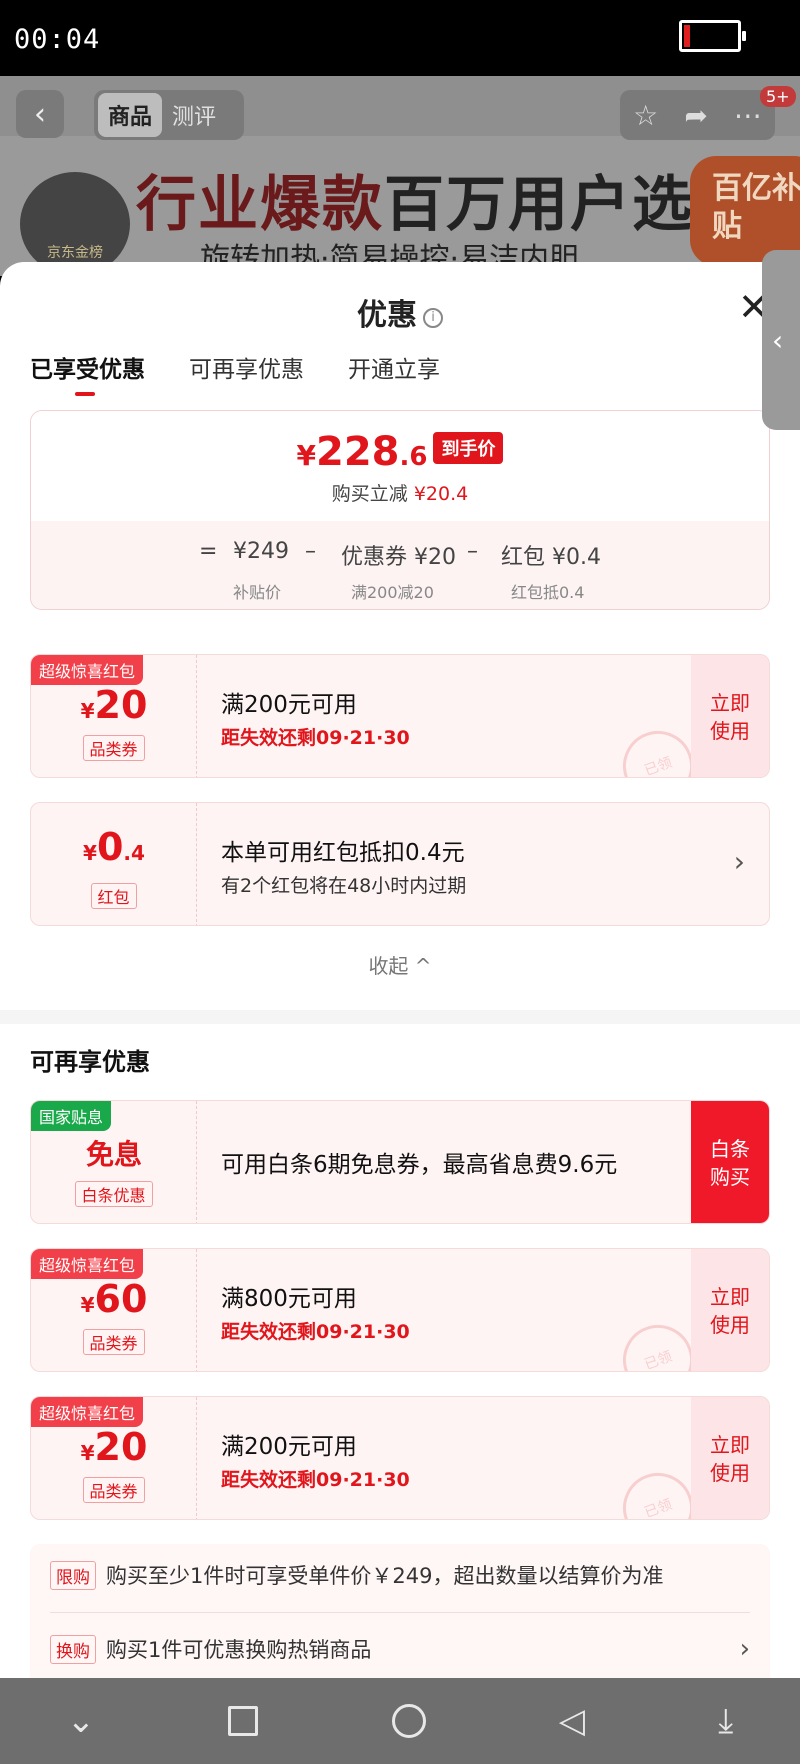 This screenshot has height=1764, width=800. Describe the element at coordinates (358, 452) in the screenshot. I see `price-int: 228` at that location.